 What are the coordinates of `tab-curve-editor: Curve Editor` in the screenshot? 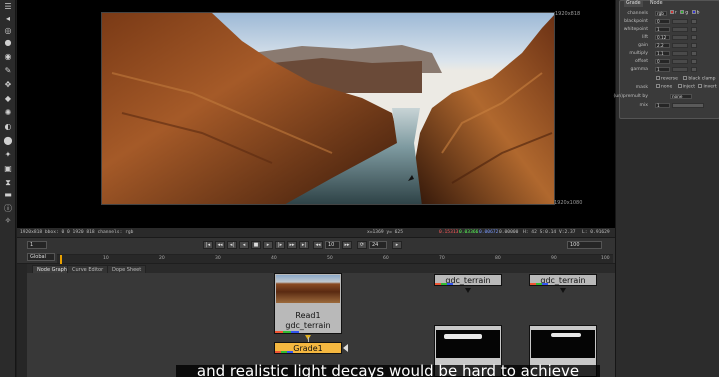 It's located at (88, 269).